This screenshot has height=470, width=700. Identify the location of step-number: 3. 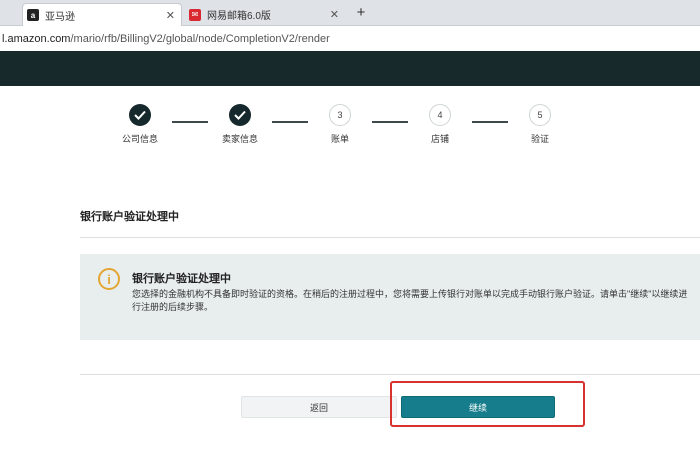
(340, 115).